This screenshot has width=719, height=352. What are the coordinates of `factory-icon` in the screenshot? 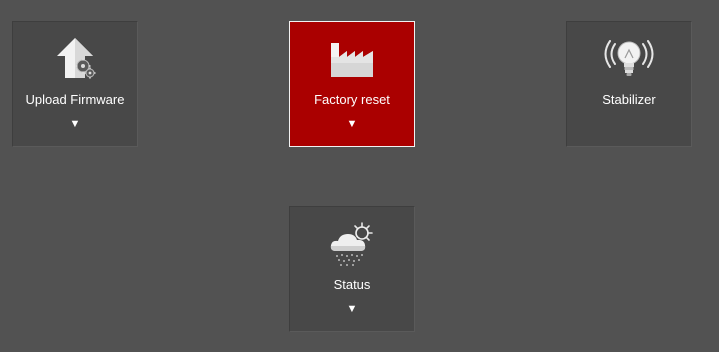 It's located at (352, 59).